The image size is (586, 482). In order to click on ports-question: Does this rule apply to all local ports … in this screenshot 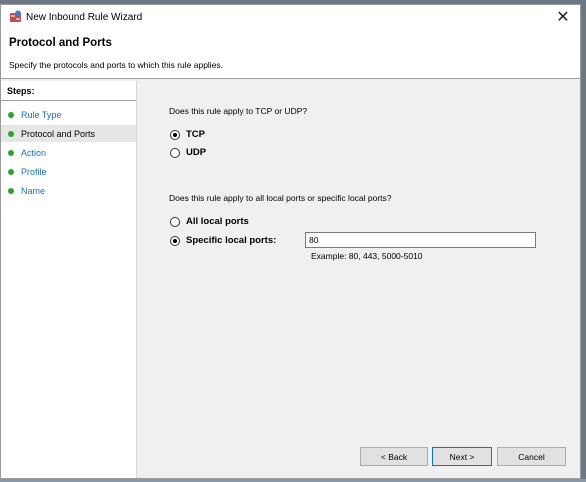, I will do `click(280, 198)`.